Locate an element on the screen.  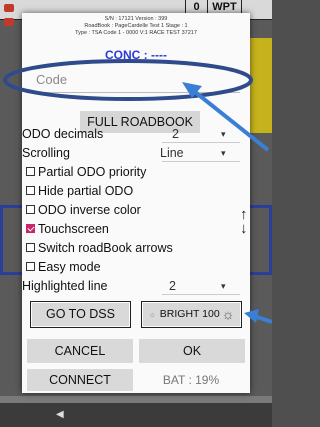
background-yellow-panel is located at coordinates (261, 85).